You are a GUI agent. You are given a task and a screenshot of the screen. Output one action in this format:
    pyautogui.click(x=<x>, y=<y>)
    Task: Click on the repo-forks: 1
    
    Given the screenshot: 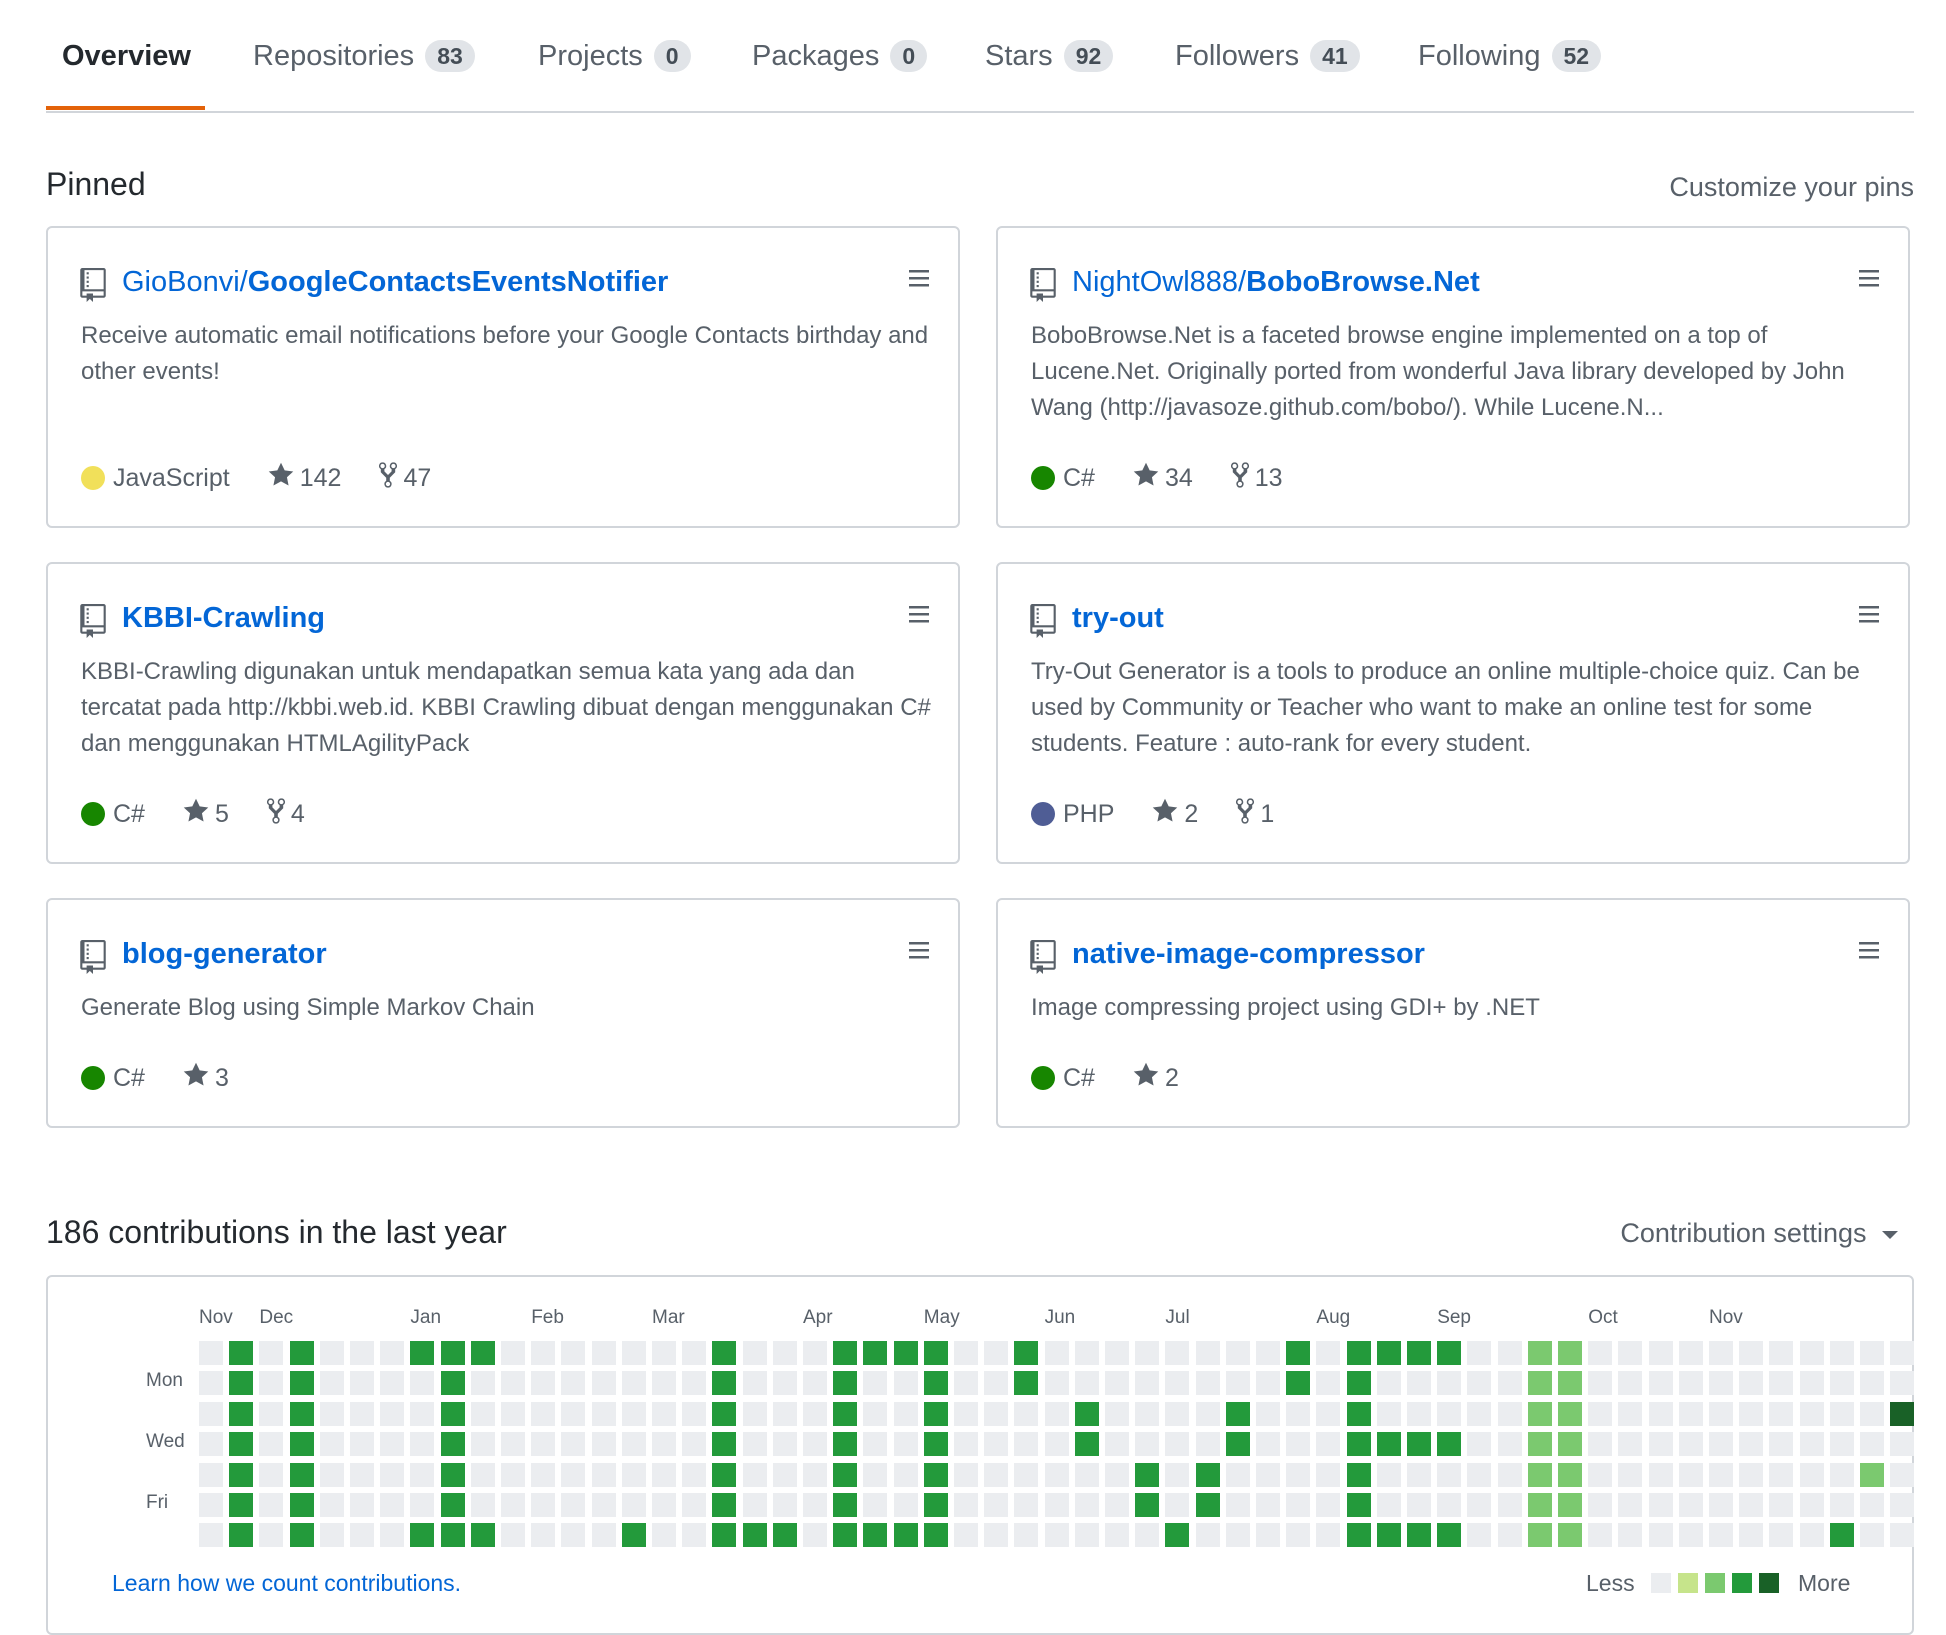 What is the action you would take?
    pyautogui.click(x=1255, y=814)
    